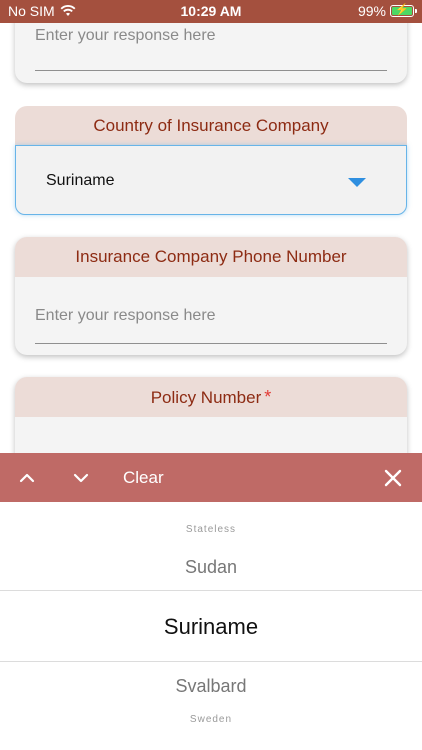  I want to click on clear-button: Clear, so click(143, 477).